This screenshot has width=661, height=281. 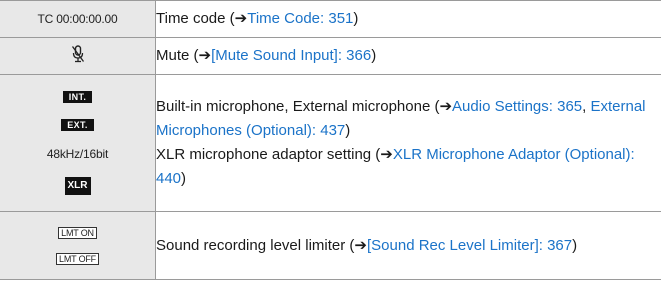 I want to click on ext-badge: EXT., so click(x=77, y=125).